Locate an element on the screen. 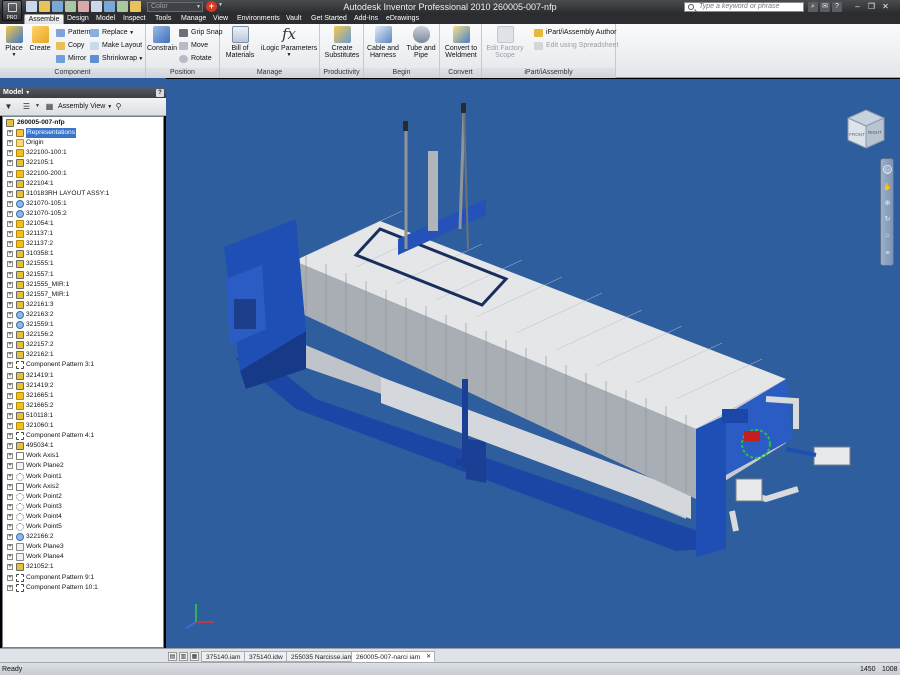  pan-icon: ✋ is located at coordinates (887, 187).